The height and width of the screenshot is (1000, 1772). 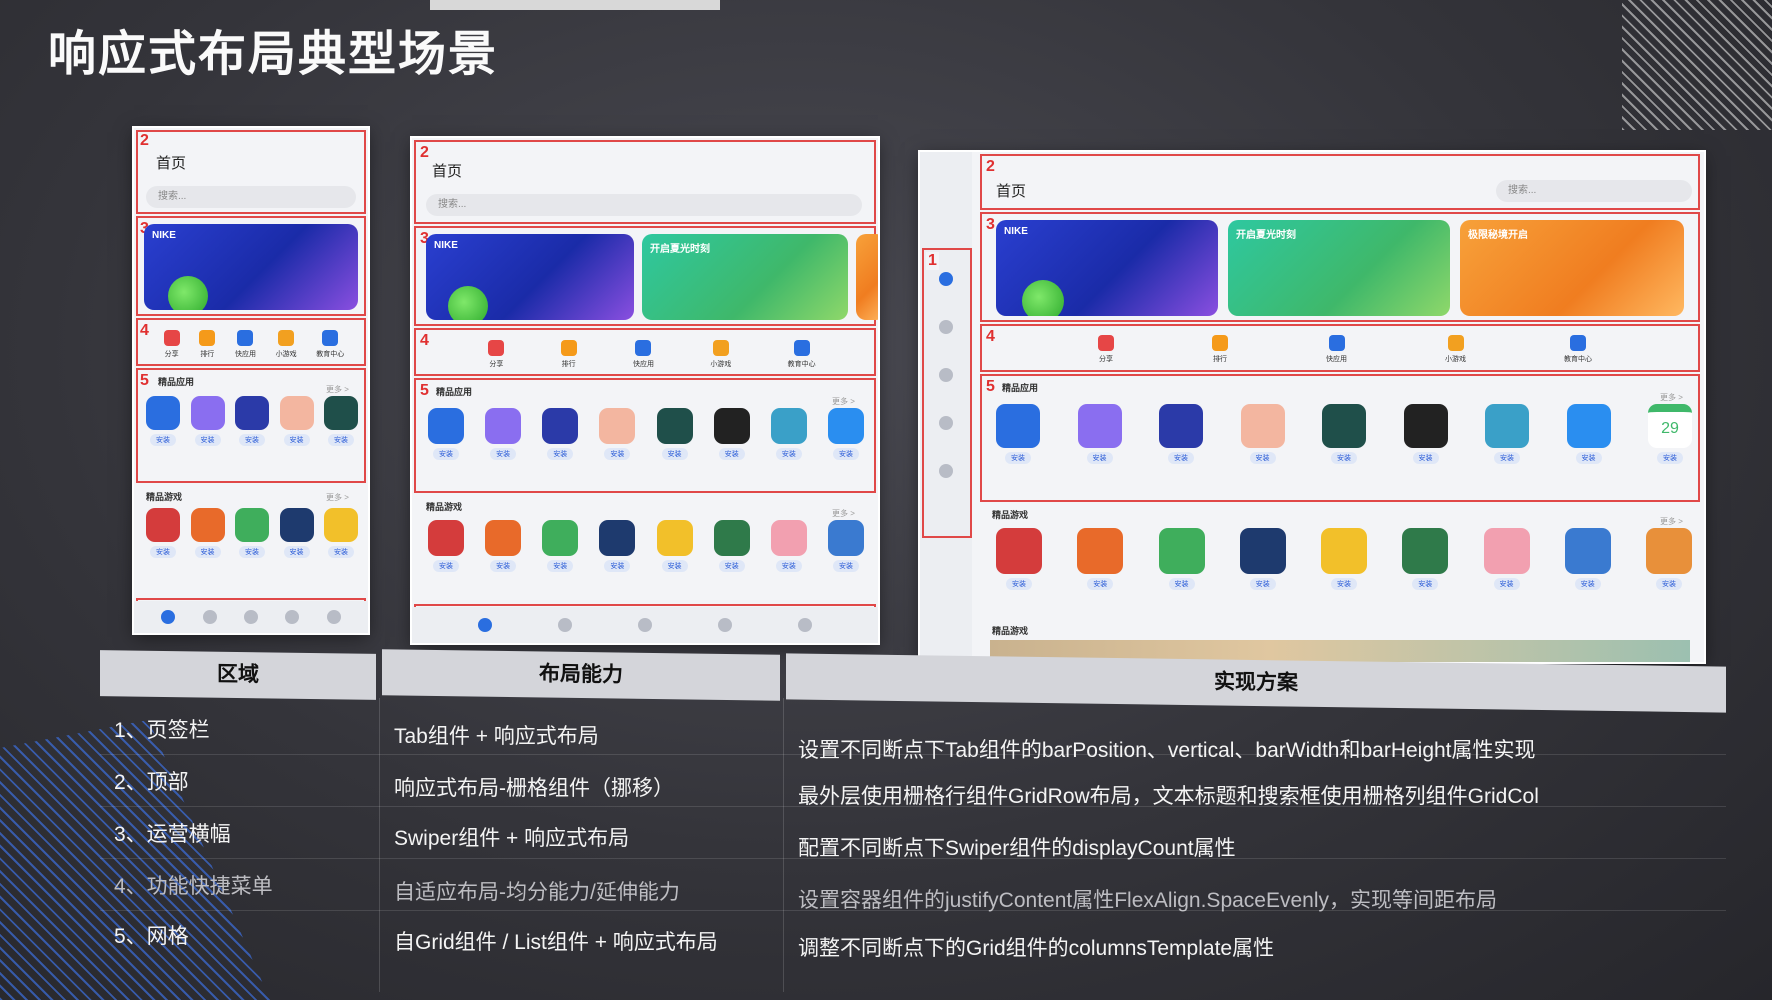 What do you see at coordinates (193, 886) in the screenshot?
I see `table-cell-area: 4、功能快捷菜单` at bounding box center [193, 886].